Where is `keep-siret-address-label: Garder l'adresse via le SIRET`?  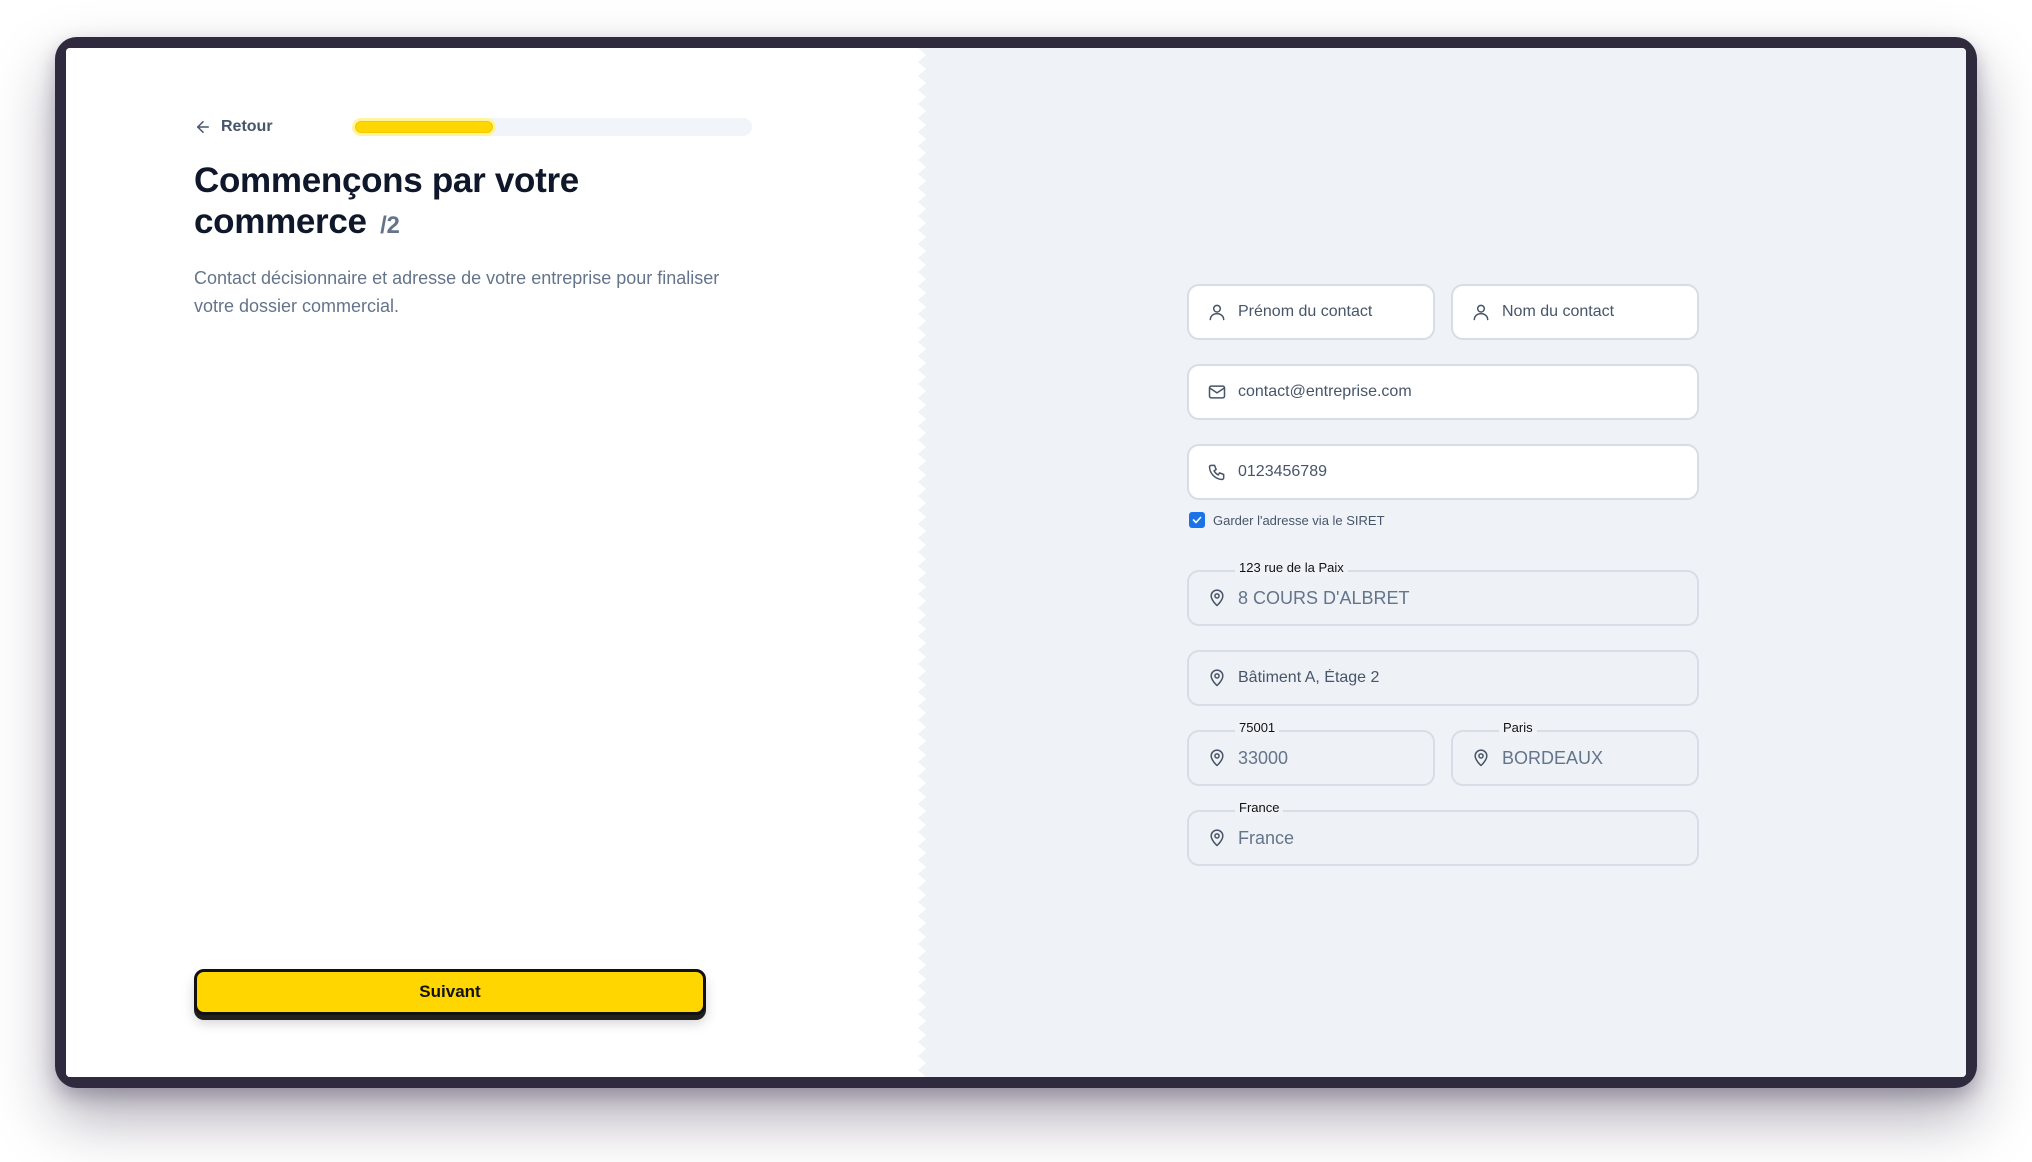 keep-siret-address-label: Garder l'adresse via le SIRET is located at coordinates (1299, 520).